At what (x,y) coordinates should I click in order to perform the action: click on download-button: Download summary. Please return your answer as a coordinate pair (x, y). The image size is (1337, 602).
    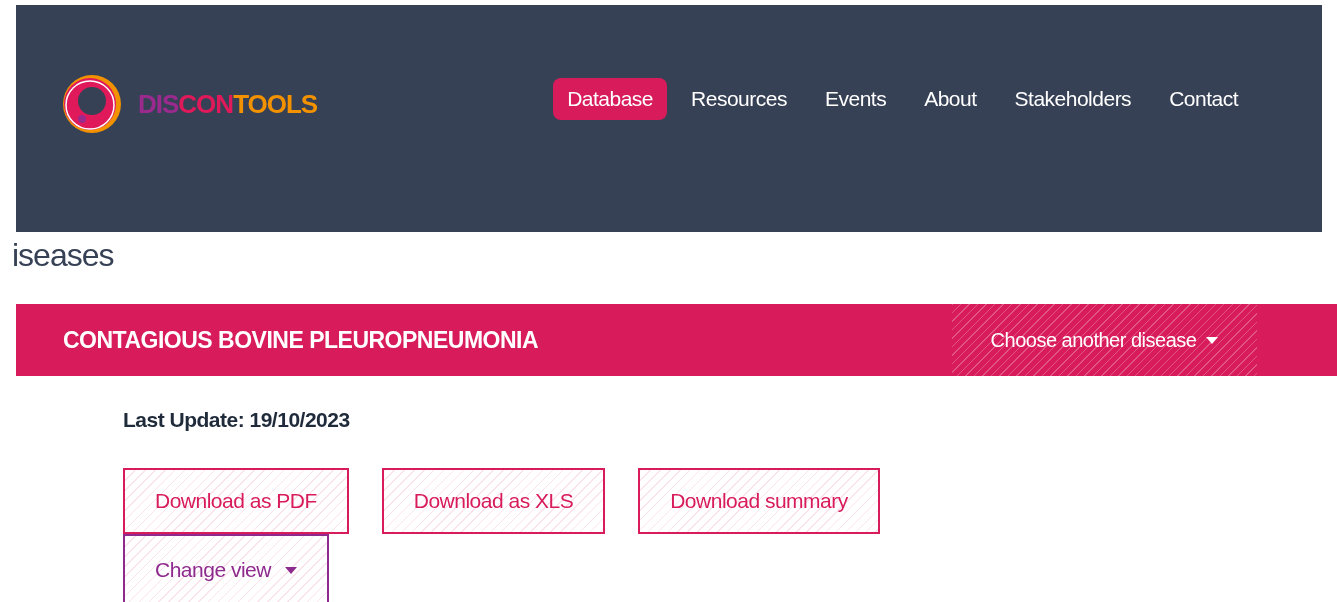
    Looking at the image, I should click on (759, 501).